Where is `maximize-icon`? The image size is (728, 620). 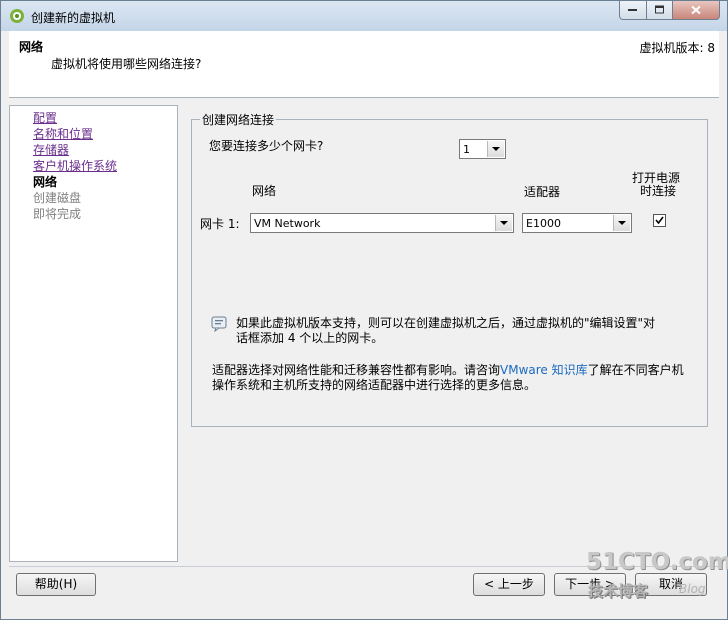
maximize-icon is located at coordinates (659, 9).